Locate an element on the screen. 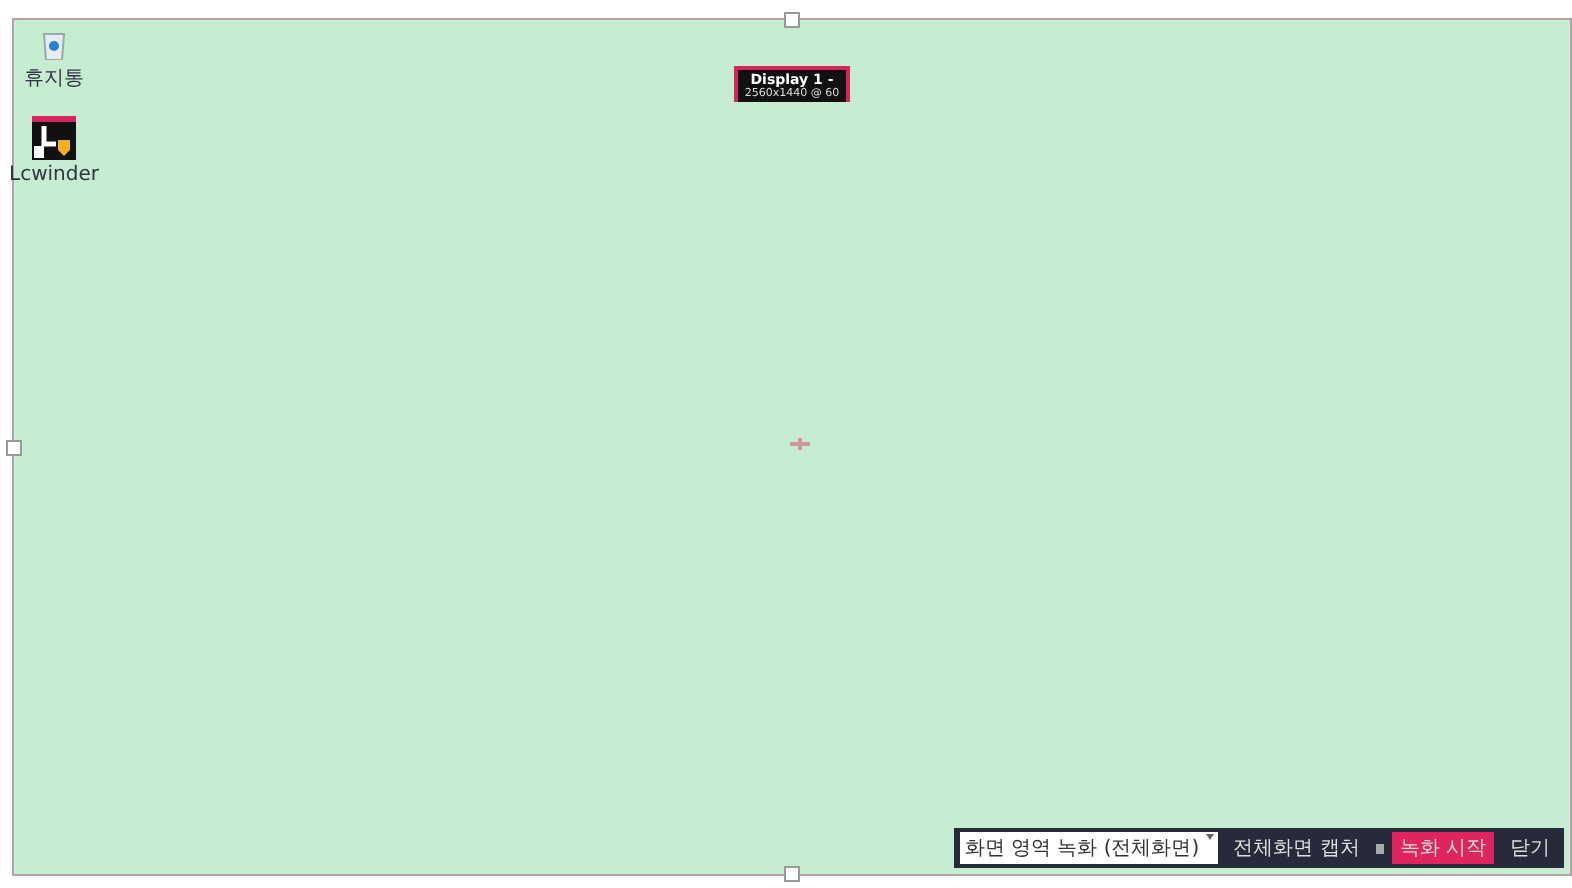 The width and height of the screenshot is (1572, 888). desktop-icon: 휴지통 is located at coordinates (54, 60).